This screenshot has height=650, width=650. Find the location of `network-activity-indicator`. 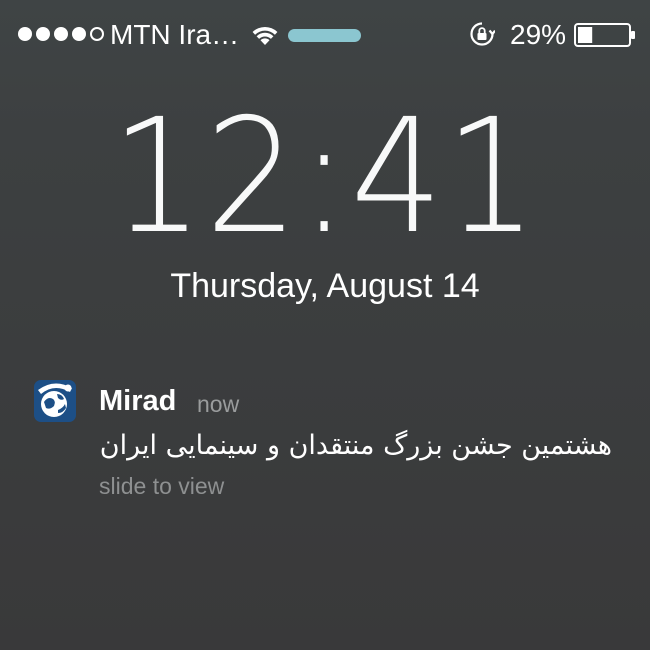

network-activity-indicator is located at coordinates (324, 35).